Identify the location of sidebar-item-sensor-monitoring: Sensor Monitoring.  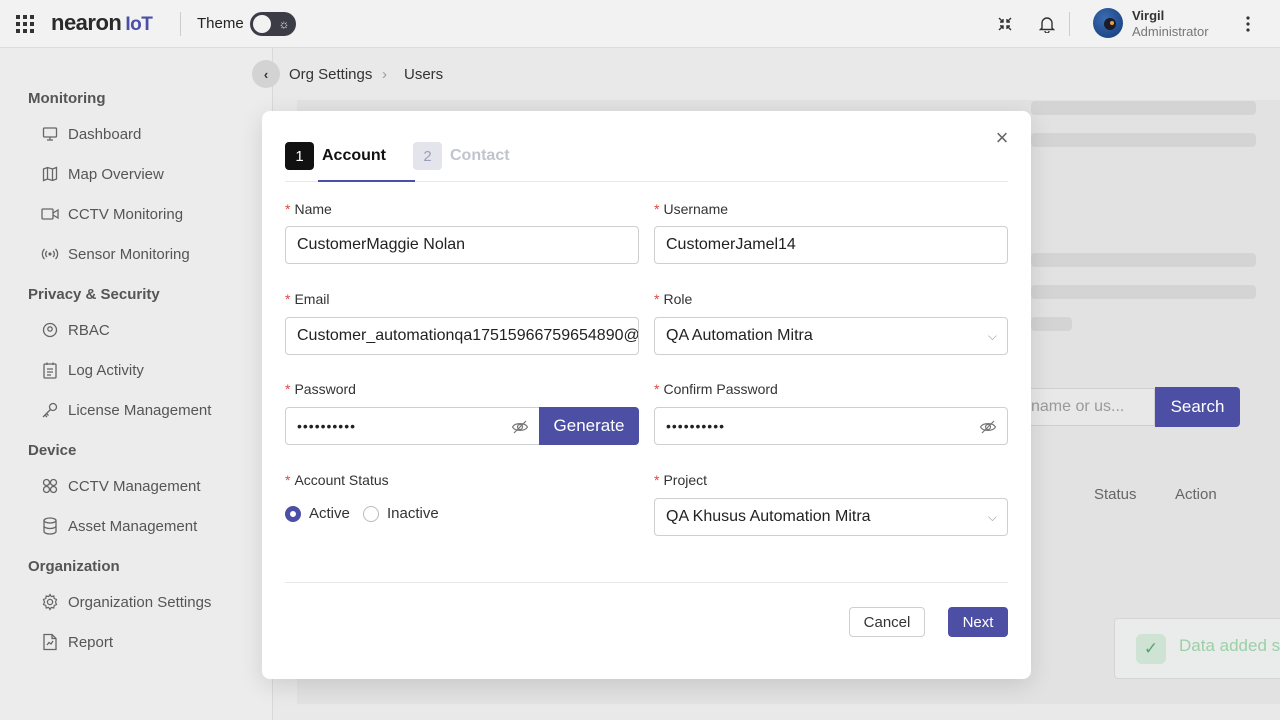
(115, 254).